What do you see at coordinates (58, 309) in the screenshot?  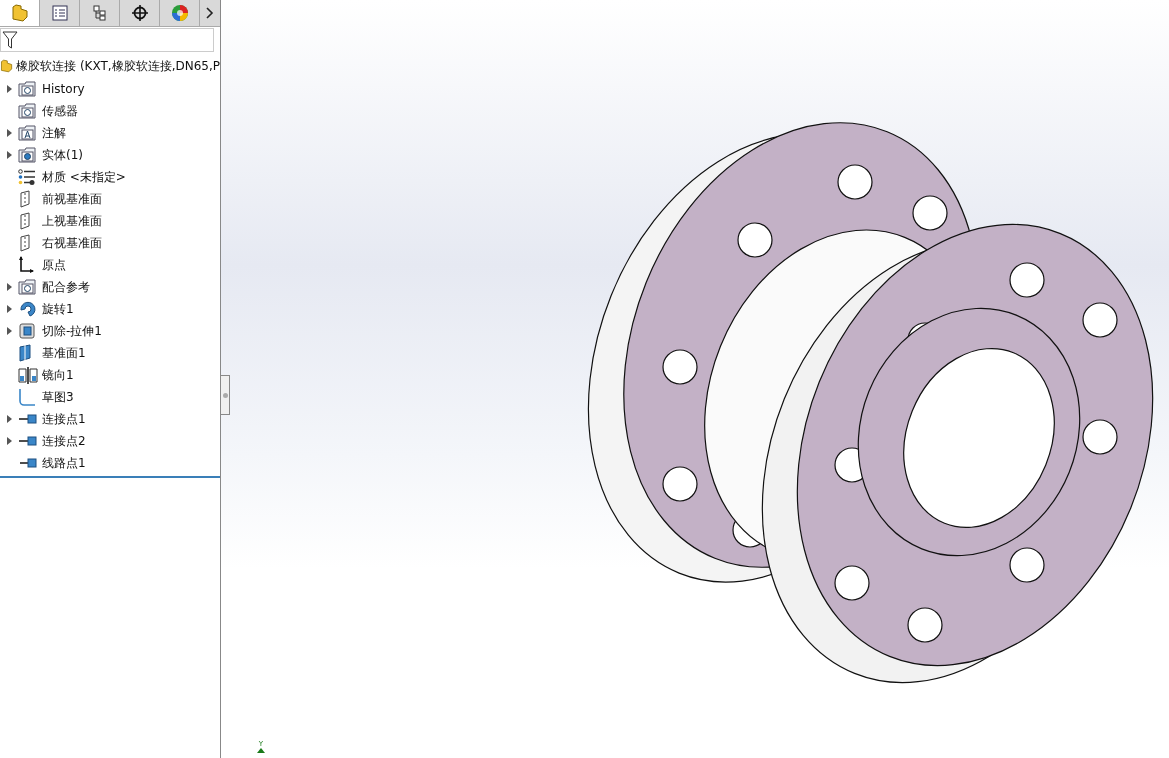 I see `tree-item-label: 旋转1` at bounding box center [58, 309].